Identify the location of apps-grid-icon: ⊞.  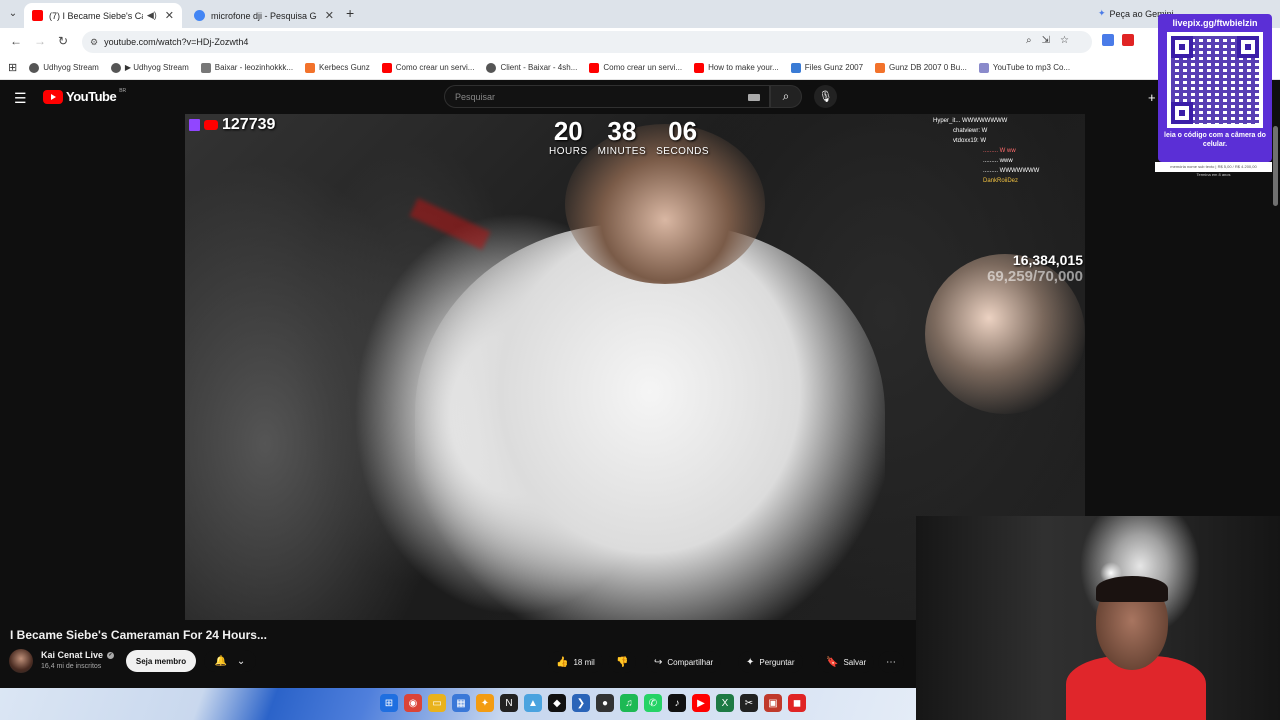
(12, 67).